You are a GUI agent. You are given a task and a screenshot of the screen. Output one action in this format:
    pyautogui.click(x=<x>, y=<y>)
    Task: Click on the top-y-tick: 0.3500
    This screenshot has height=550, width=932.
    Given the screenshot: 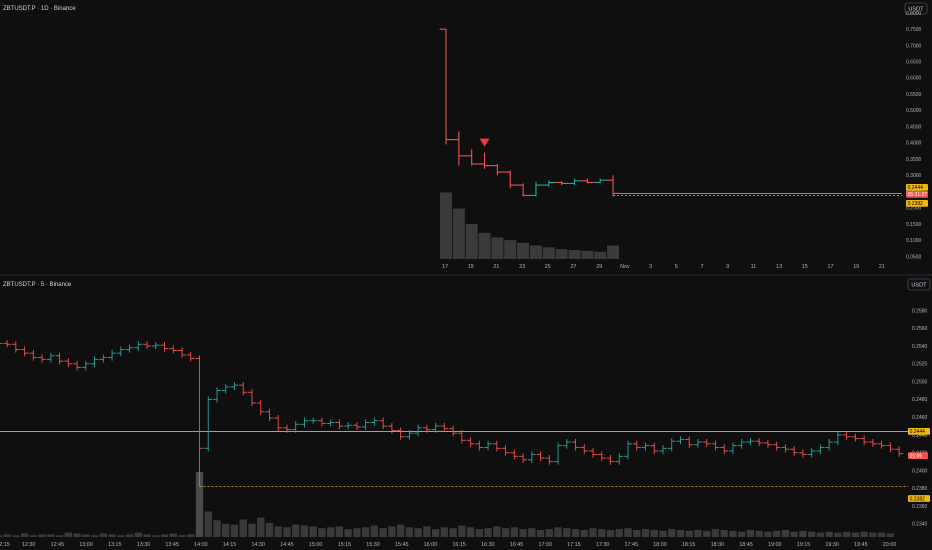 What is the action you would take?
    pyautogui.click(x=914, y=160)
    